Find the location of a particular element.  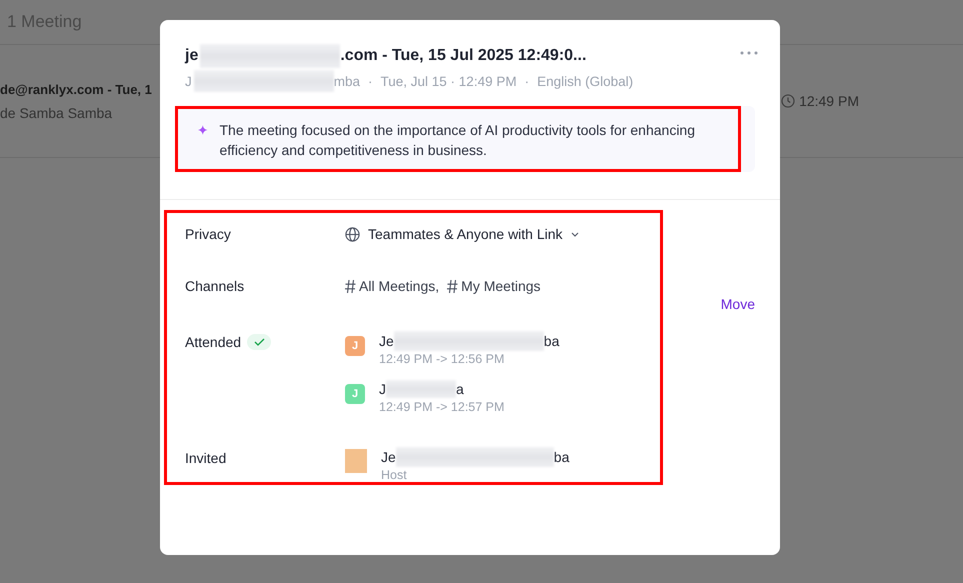

meta-text: Tue, Jul 15 · 12:49 PM is located at coordinates (448, 81).